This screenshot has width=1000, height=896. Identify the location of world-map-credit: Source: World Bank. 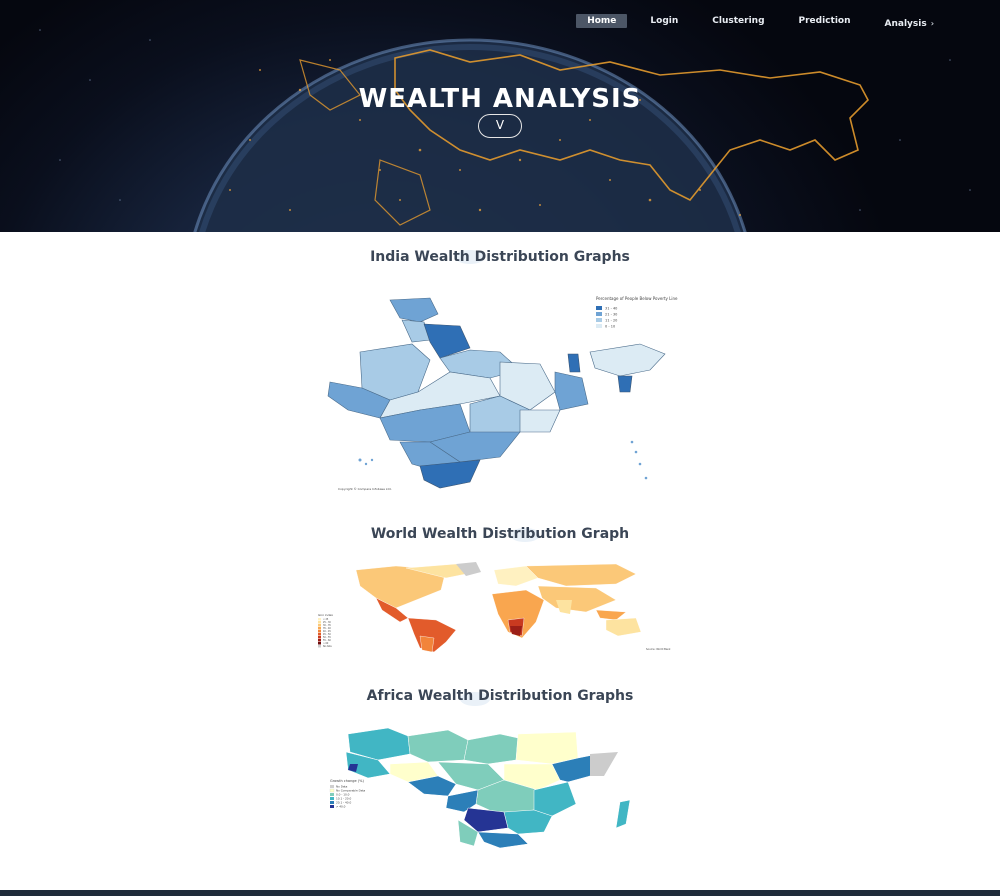
(658, 649).